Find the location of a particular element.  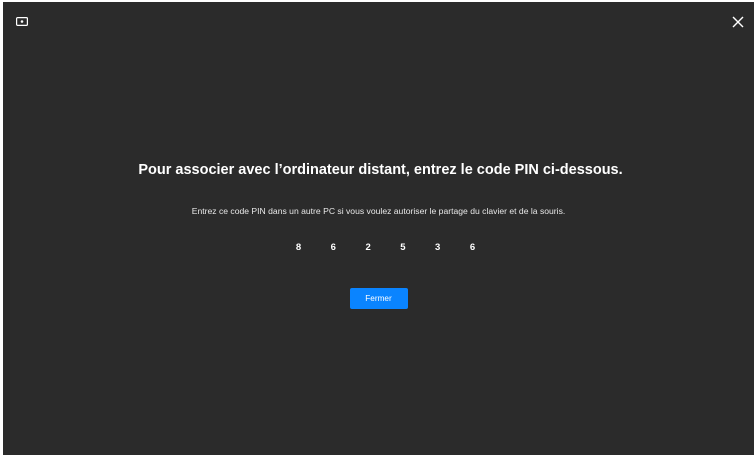

monitor-icon is located at coordinates (22, 21).